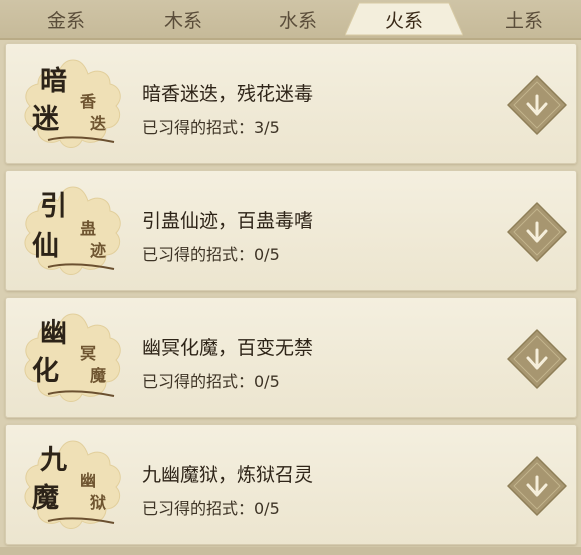 This screenshot has height=555, width=581. What do you see at coordinates (53, 460) in the screenshot?
I see `emblem-char-1: 九` at bounding box center [53, 460].